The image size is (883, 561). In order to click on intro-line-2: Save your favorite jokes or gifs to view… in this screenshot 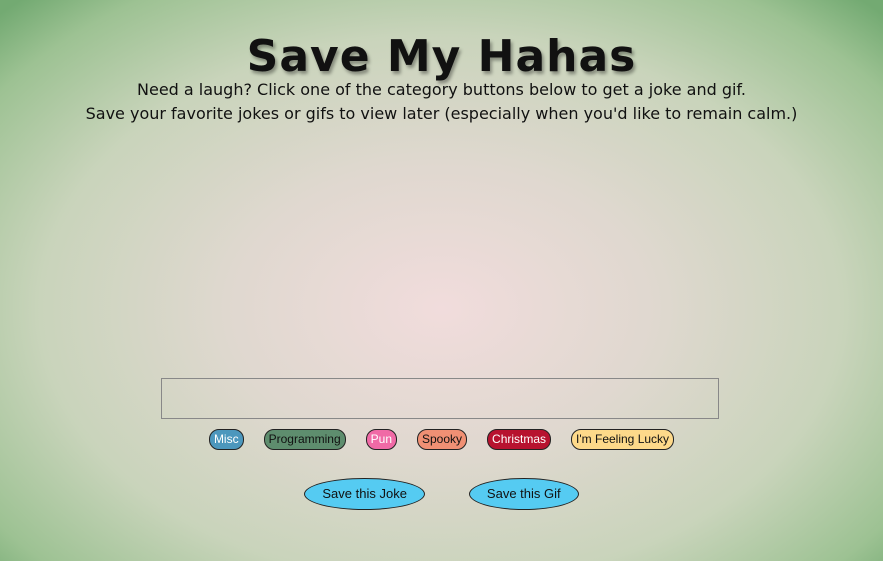, I will do `click(441, 113)`.